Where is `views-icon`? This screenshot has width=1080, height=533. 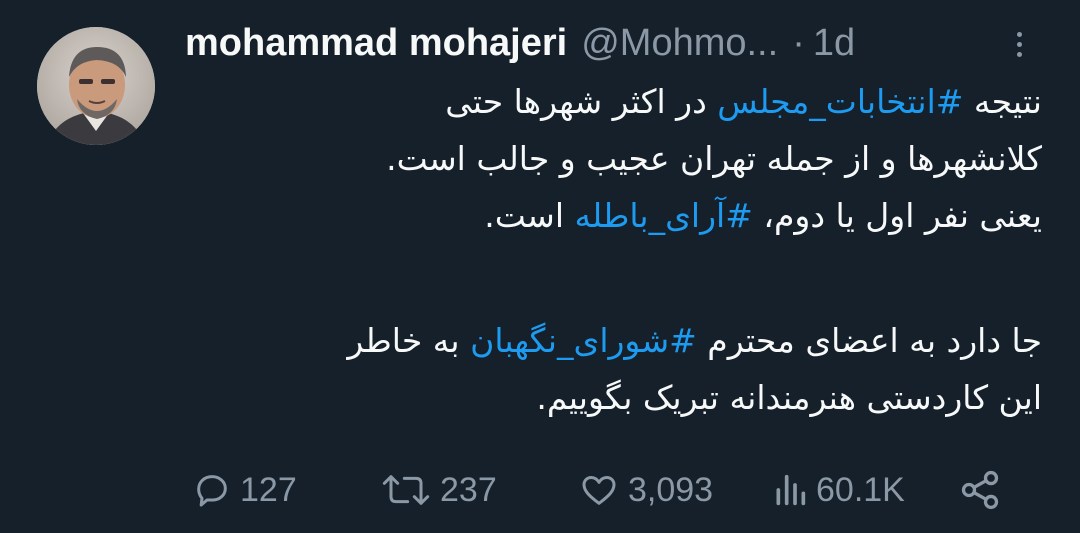
views-icon is located at coordinates (791, 490).